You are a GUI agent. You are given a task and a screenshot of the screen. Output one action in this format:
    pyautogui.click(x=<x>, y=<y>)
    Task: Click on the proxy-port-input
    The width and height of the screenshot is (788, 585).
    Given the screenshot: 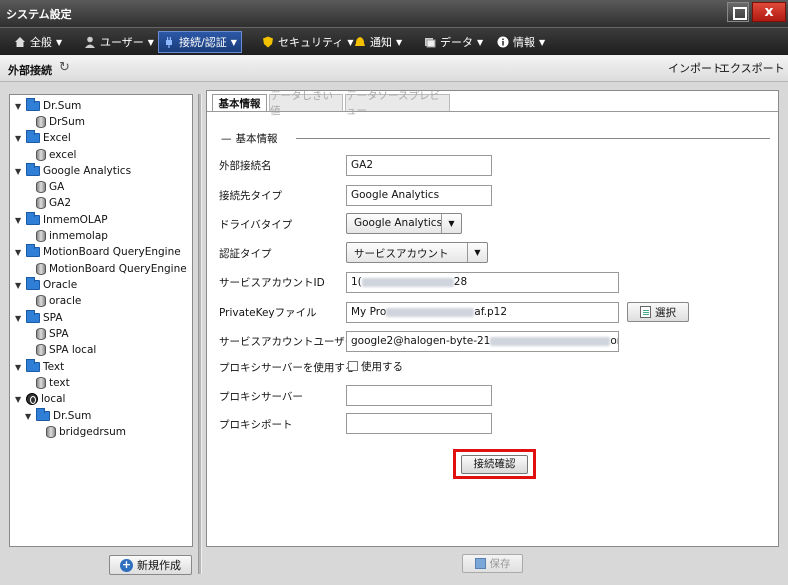 What is the action you would take?
    pyautogui.click(x=419, y=423)
    